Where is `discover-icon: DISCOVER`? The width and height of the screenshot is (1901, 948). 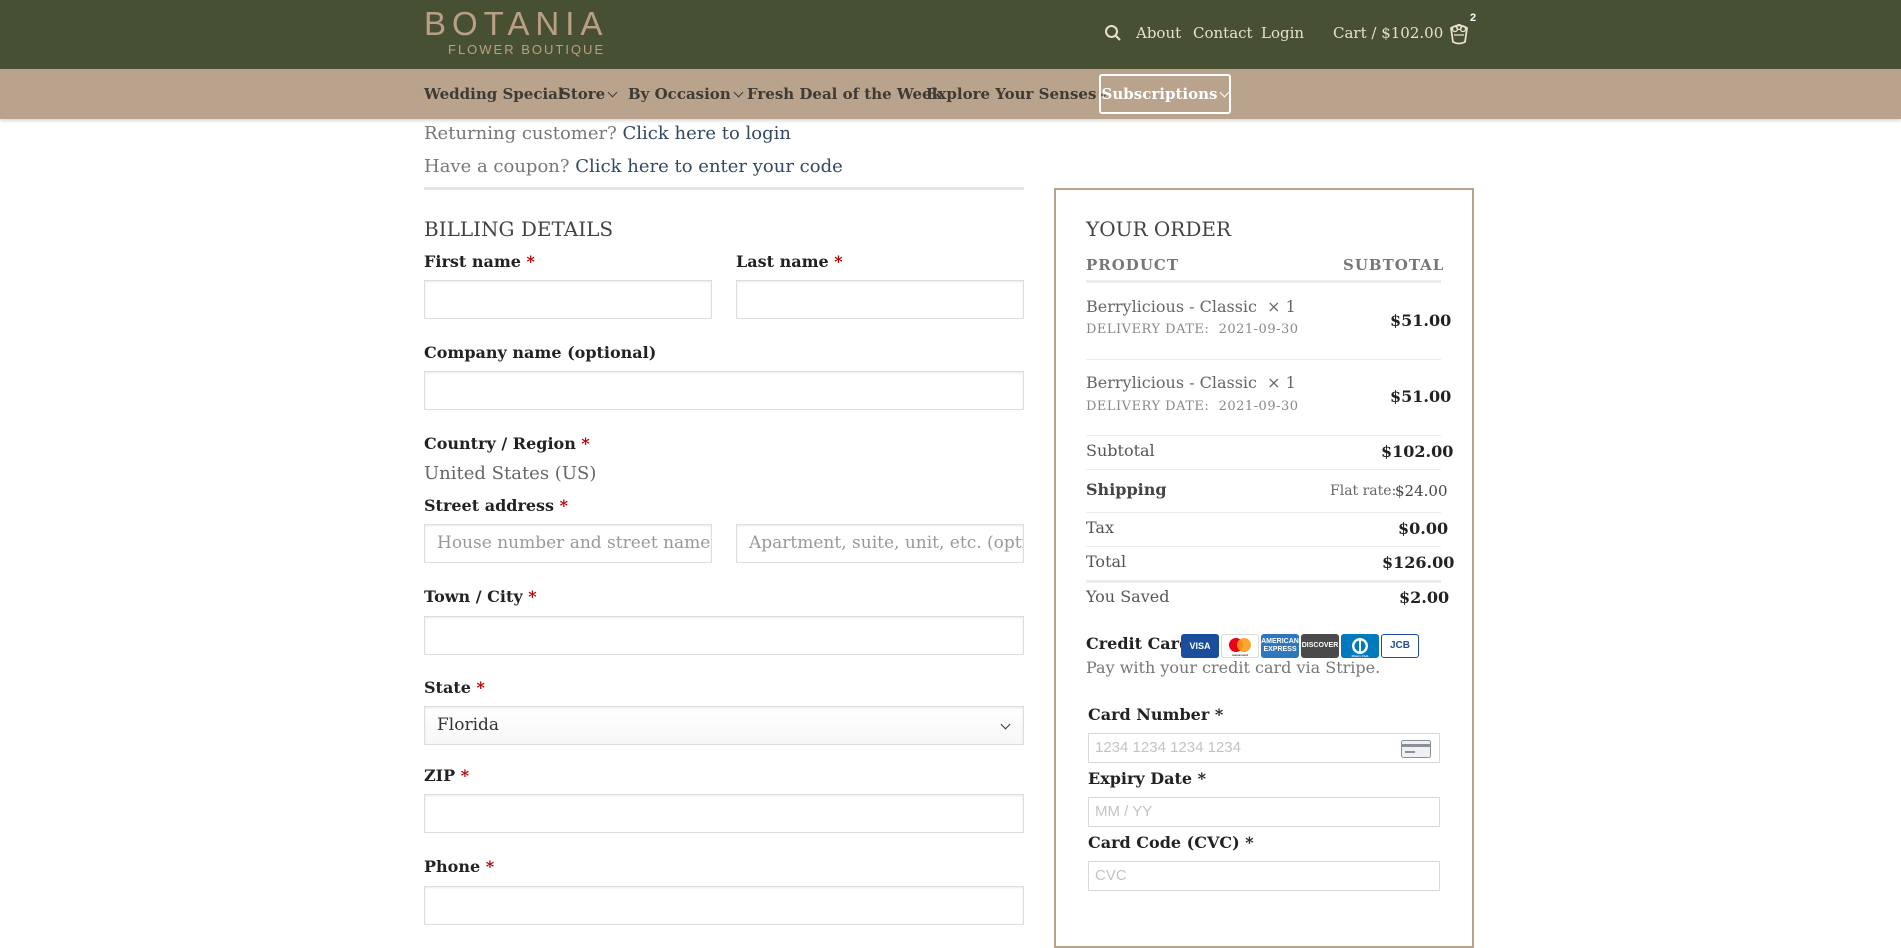
discover-icon: DISCOVER is located at coordinates (1320, 646).